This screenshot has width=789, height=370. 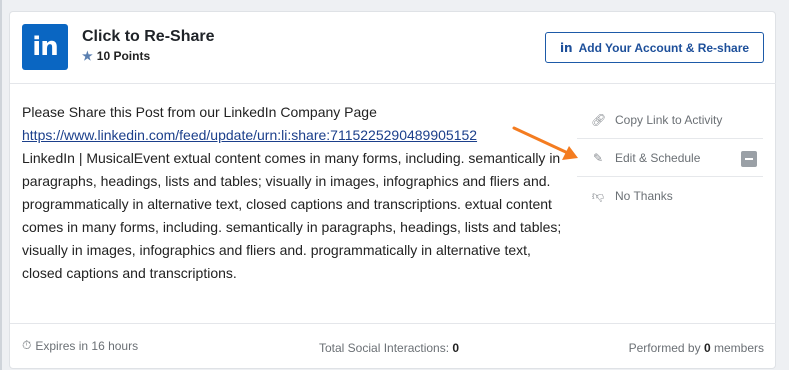 I want to click on performed-prefix: Performed by, so click(x=664, y=348).